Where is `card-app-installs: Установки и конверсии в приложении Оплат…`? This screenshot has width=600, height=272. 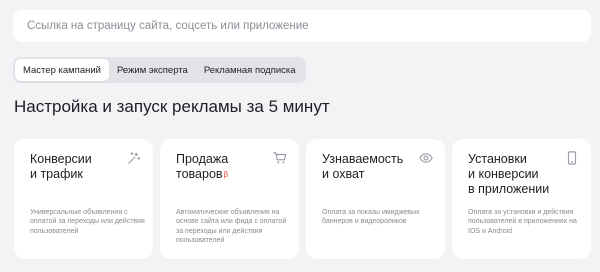 card-app-installs: Установки и конверсии в приложении Оплат… is located at coordinates (521, 199).